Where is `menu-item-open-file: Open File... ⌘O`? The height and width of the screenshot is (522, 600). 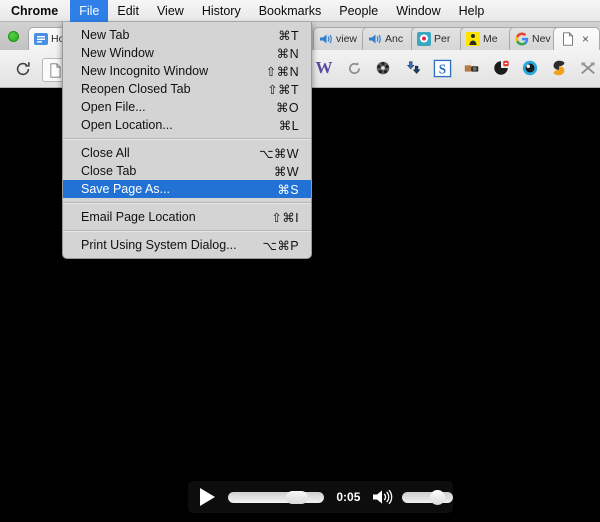
menu-item-open-file: Open File... ⌘O is located at coordinates (187, 107).